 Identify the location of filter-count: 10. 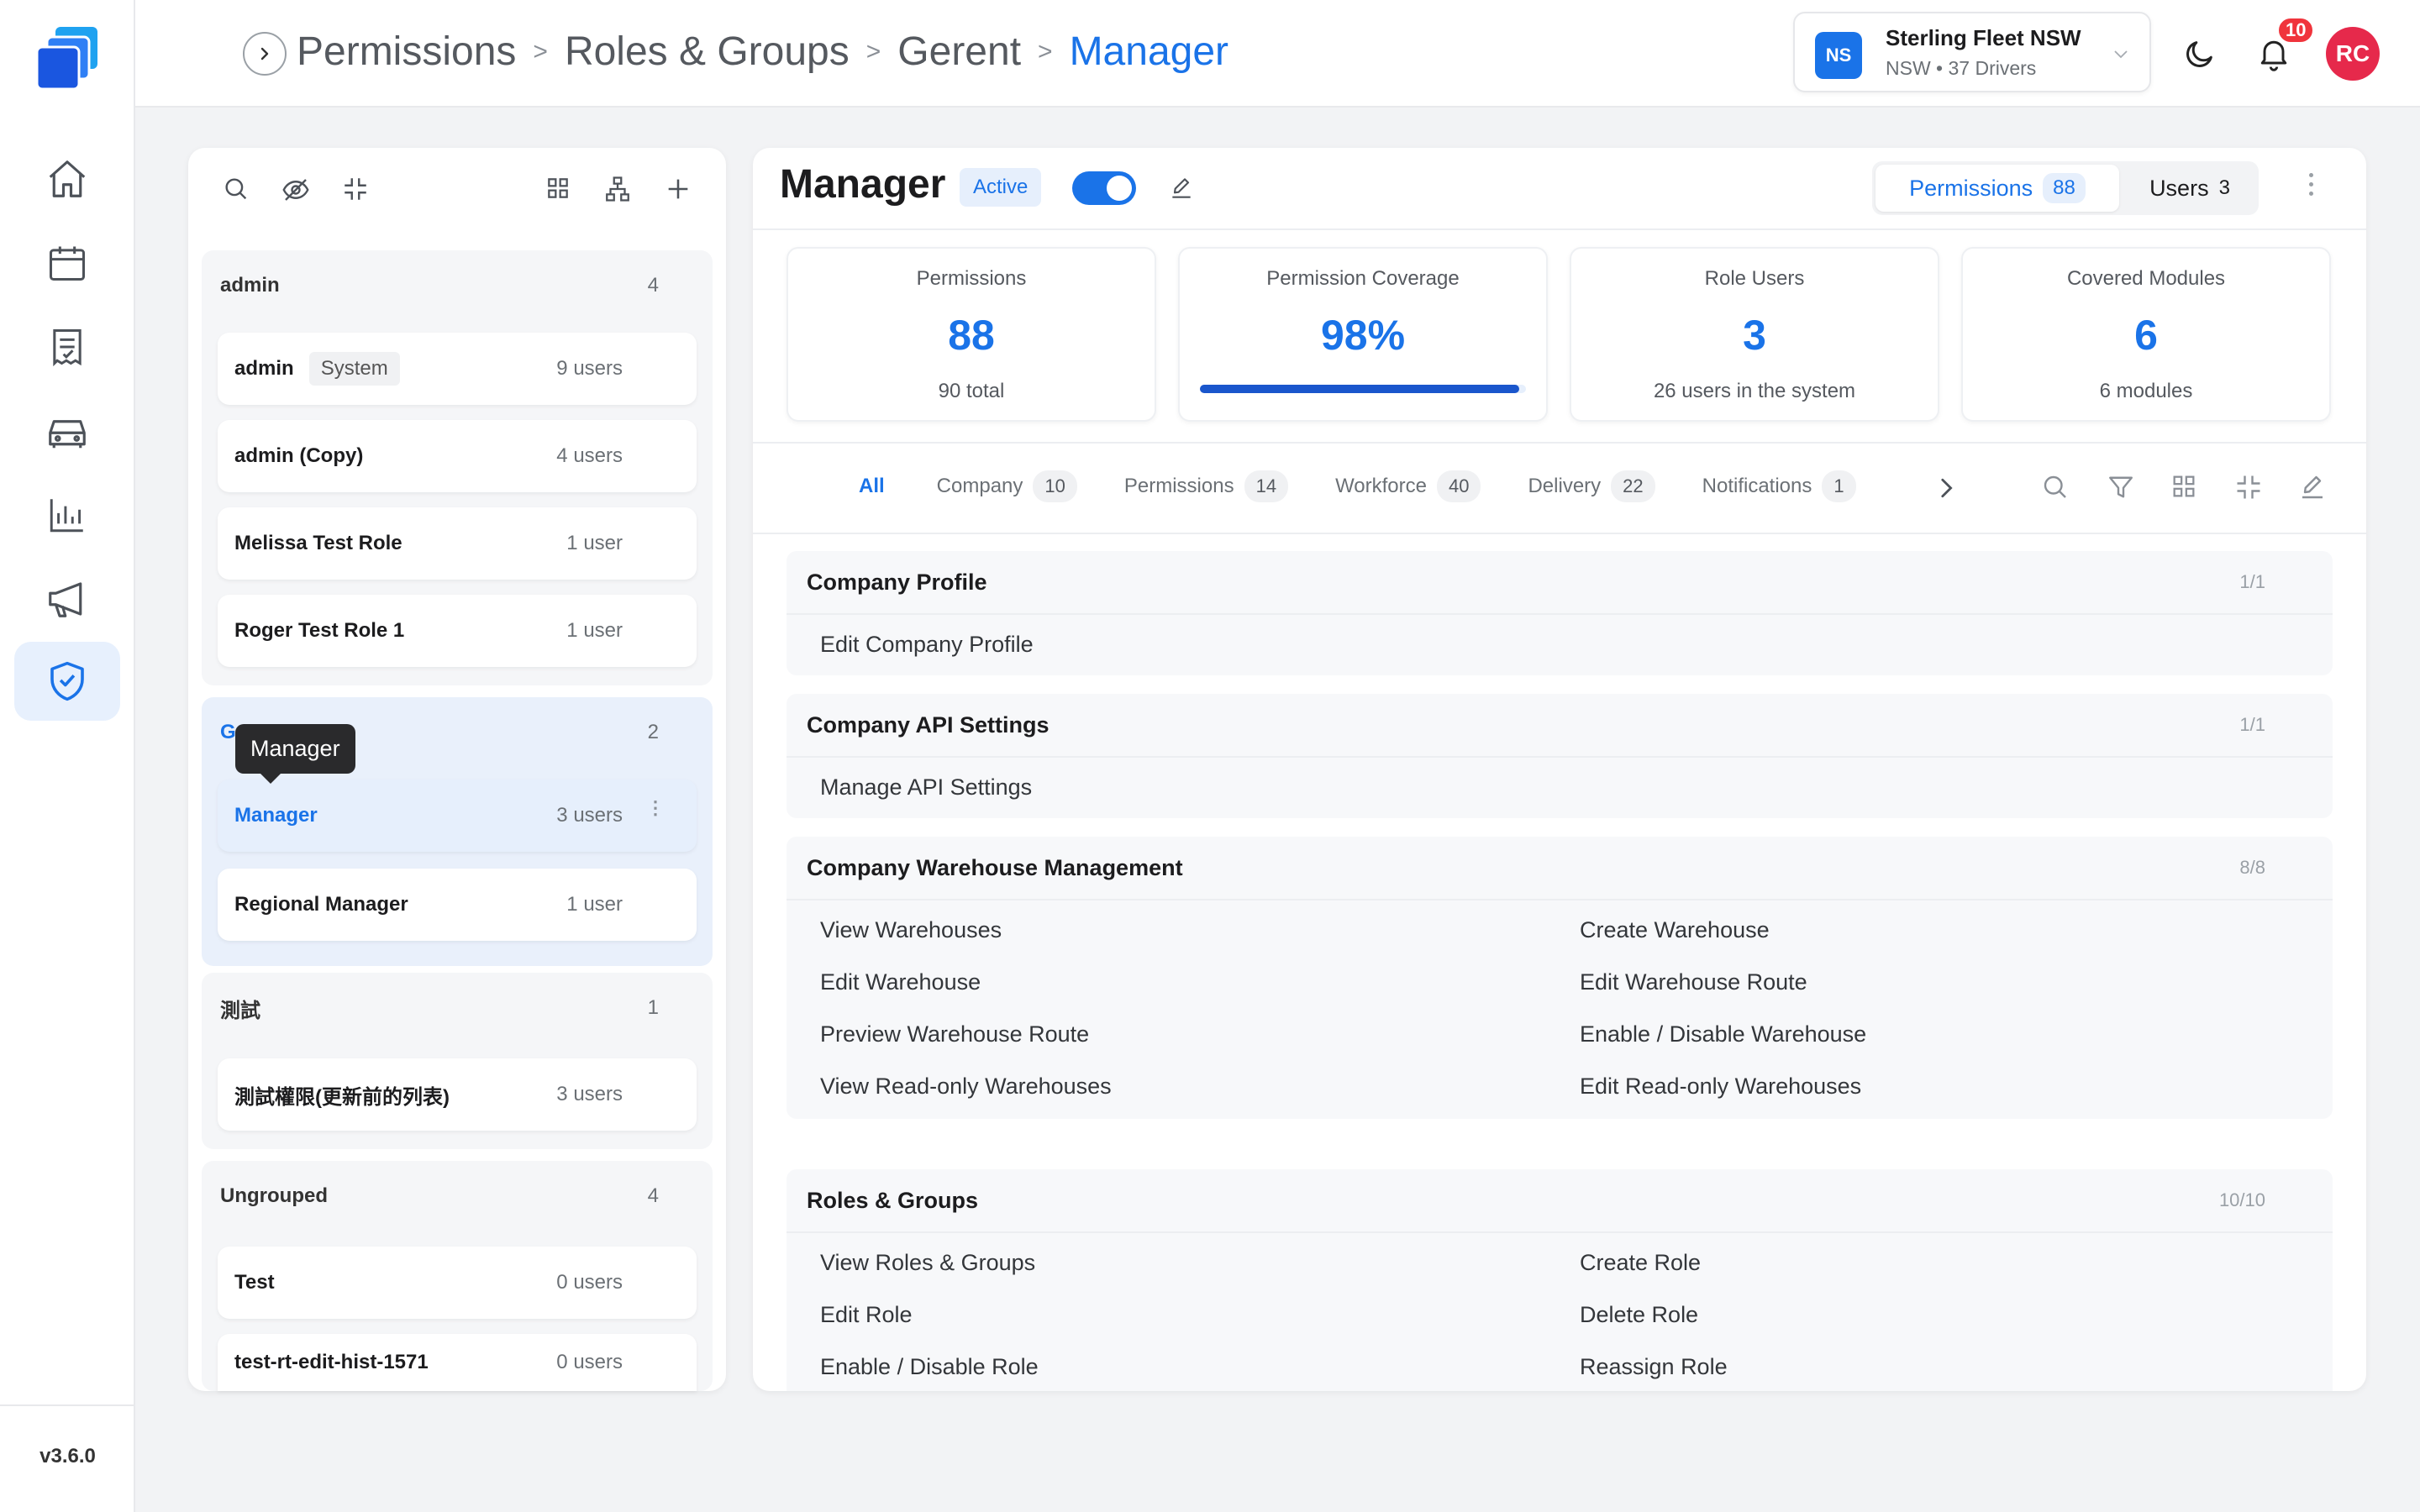
(1055, 486).